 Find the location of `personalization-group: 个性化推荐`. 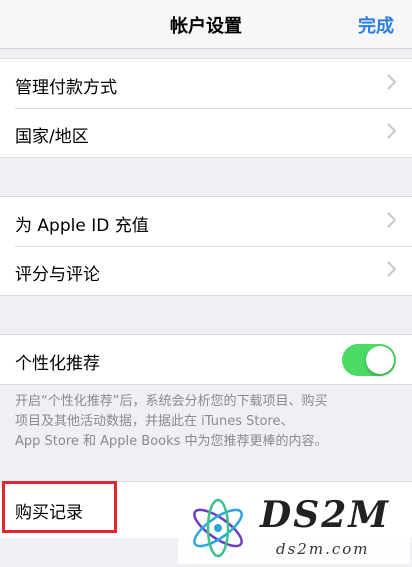

personalization-group: 个性化推荐 is located at coordinates (206, 359).